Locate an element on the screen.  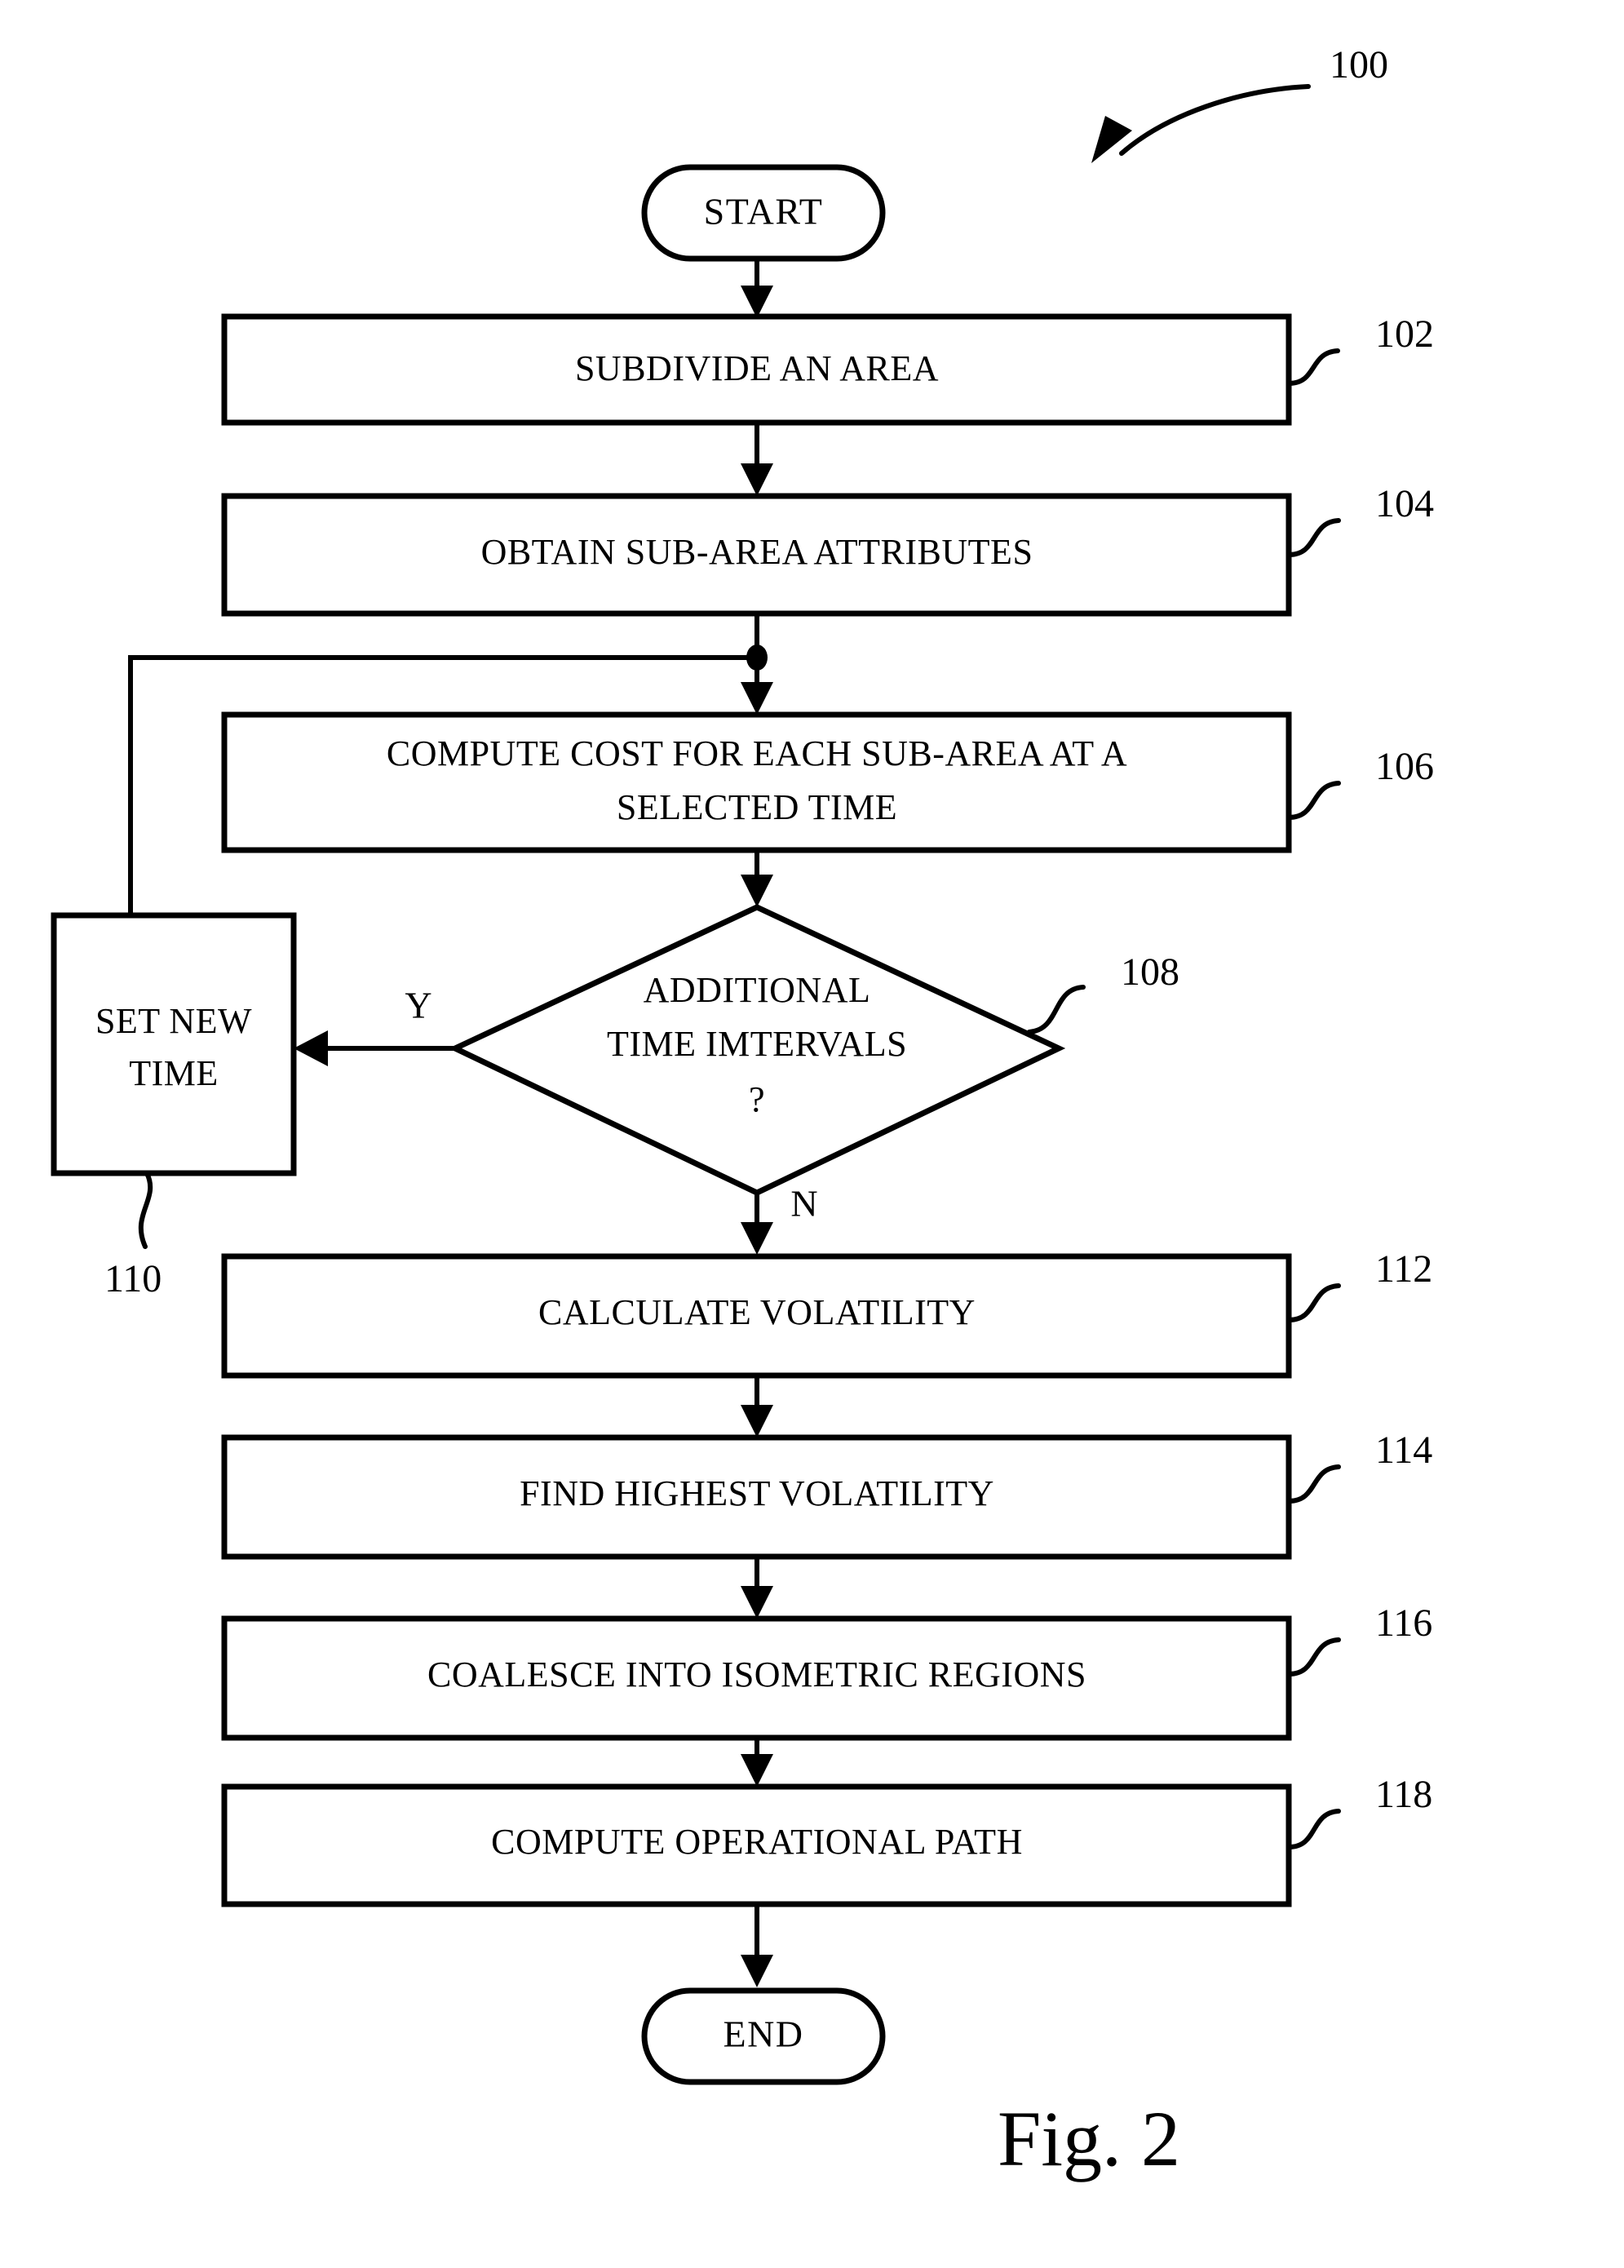
decision-108-label-line1: ADDITIONAL is located at coordinates (757, 990).